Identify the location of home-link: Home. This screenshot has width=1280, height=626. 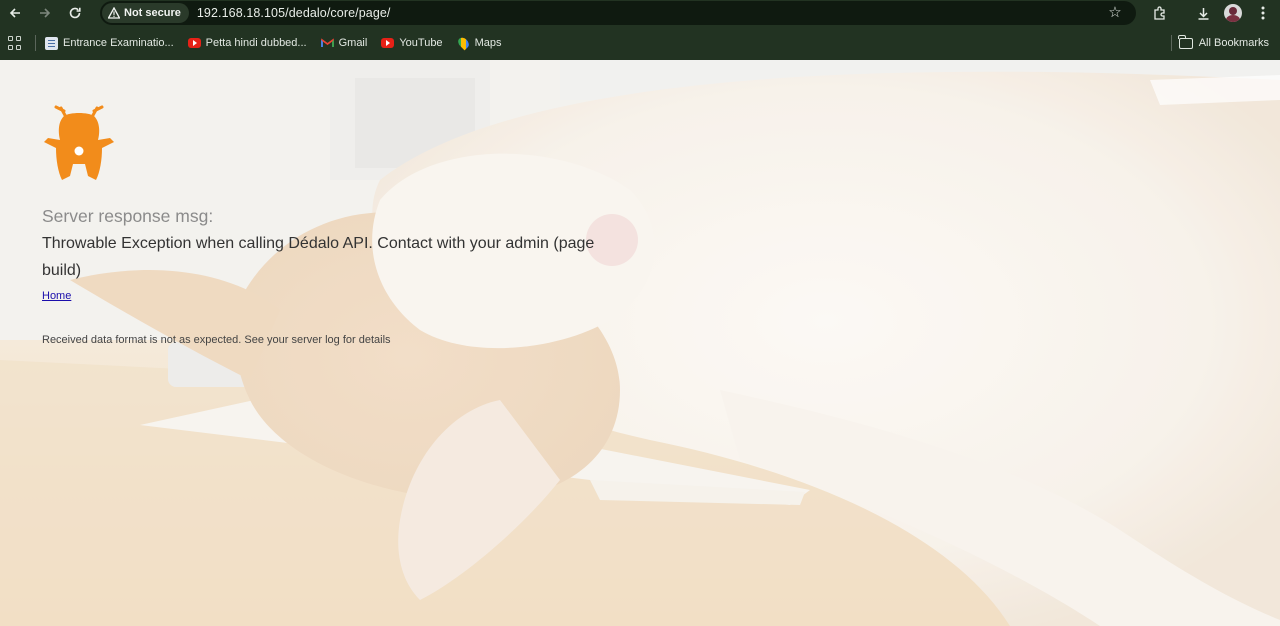
(56, 296).